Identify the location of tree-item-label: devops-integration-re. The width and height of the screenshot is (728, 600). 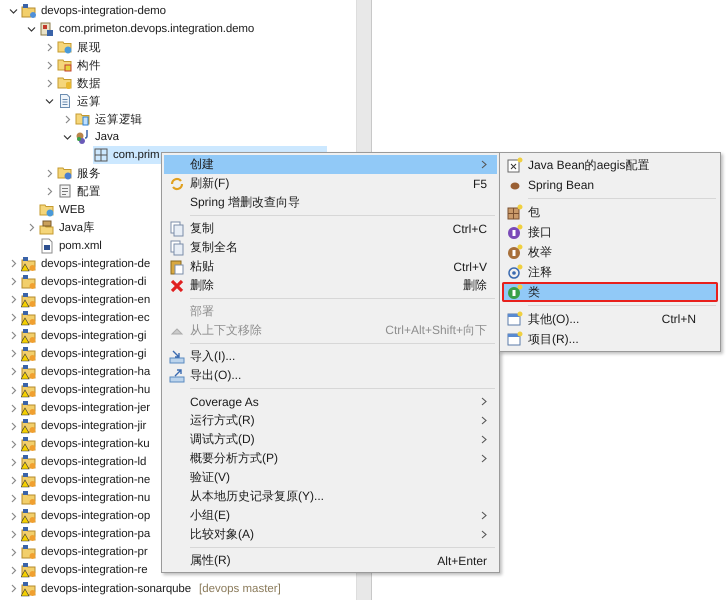
(94, 570).